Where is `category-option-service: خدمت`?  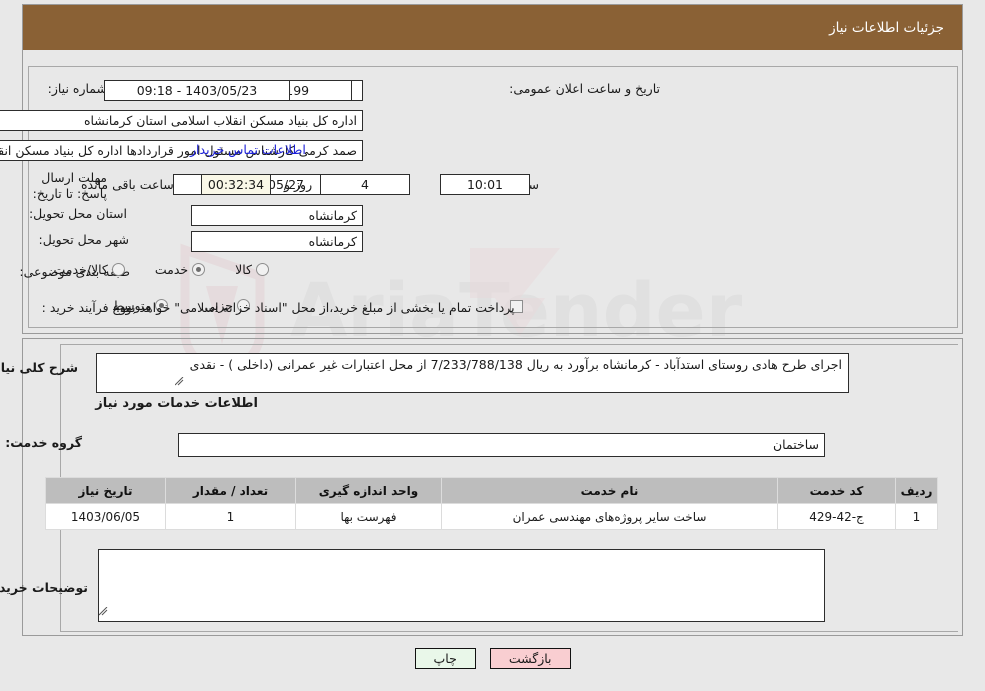 category-option-service: خدمت is located at coordinates (180, 269).